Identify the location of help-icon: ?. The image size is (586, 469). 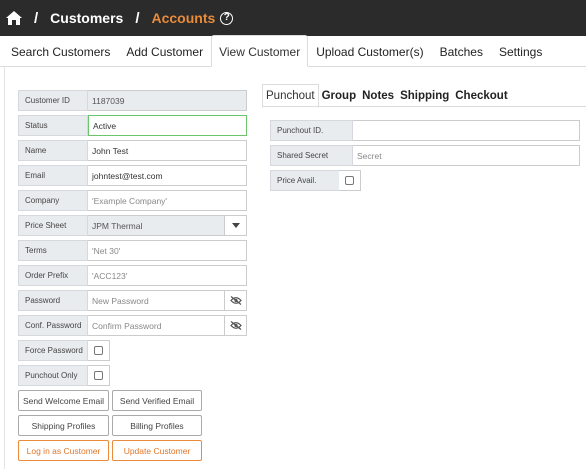
(227, 18).